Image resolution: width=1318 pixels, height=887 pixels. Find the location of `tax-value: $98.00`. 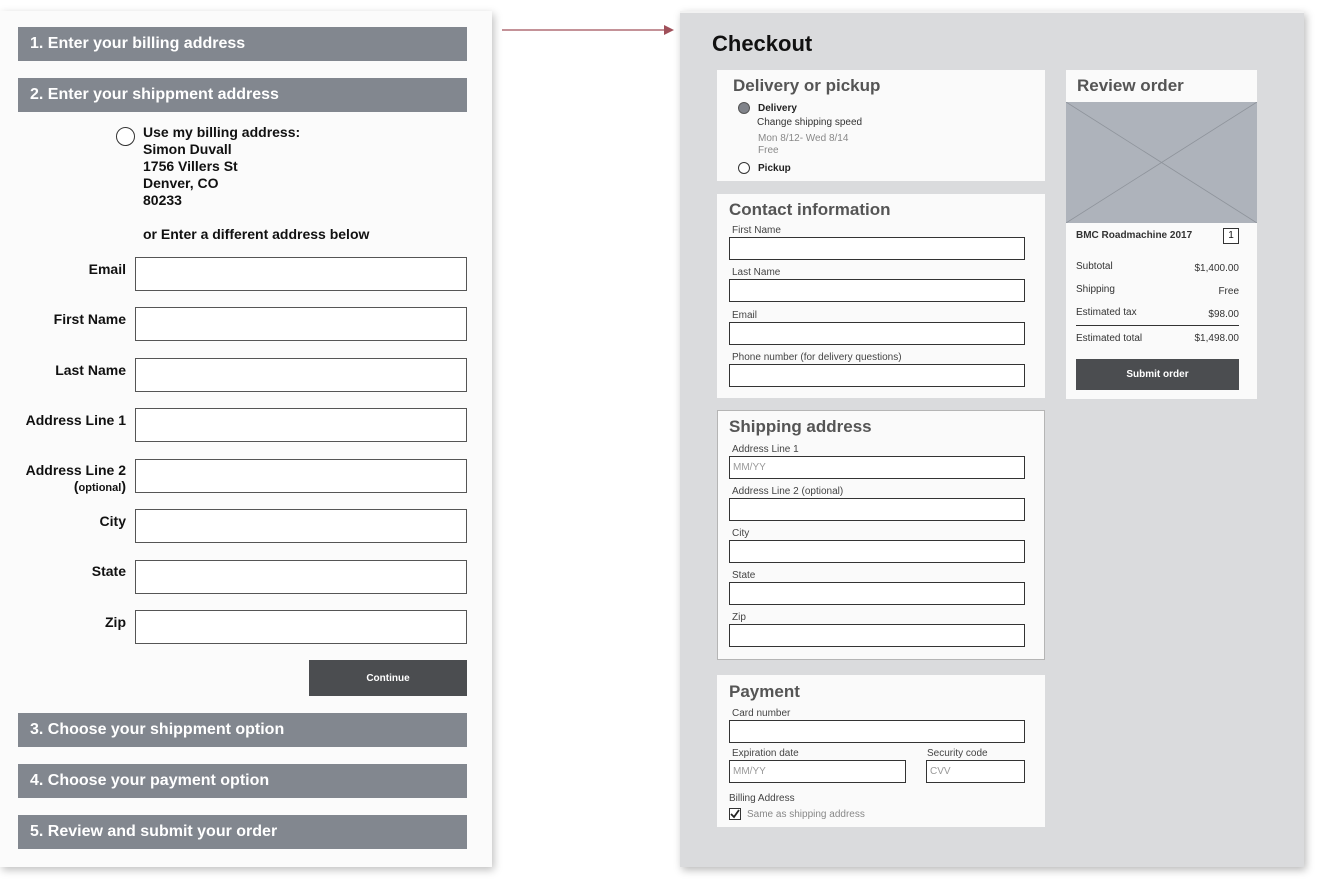

tax-value: $98.00 is located at coordinates (1223, 314).